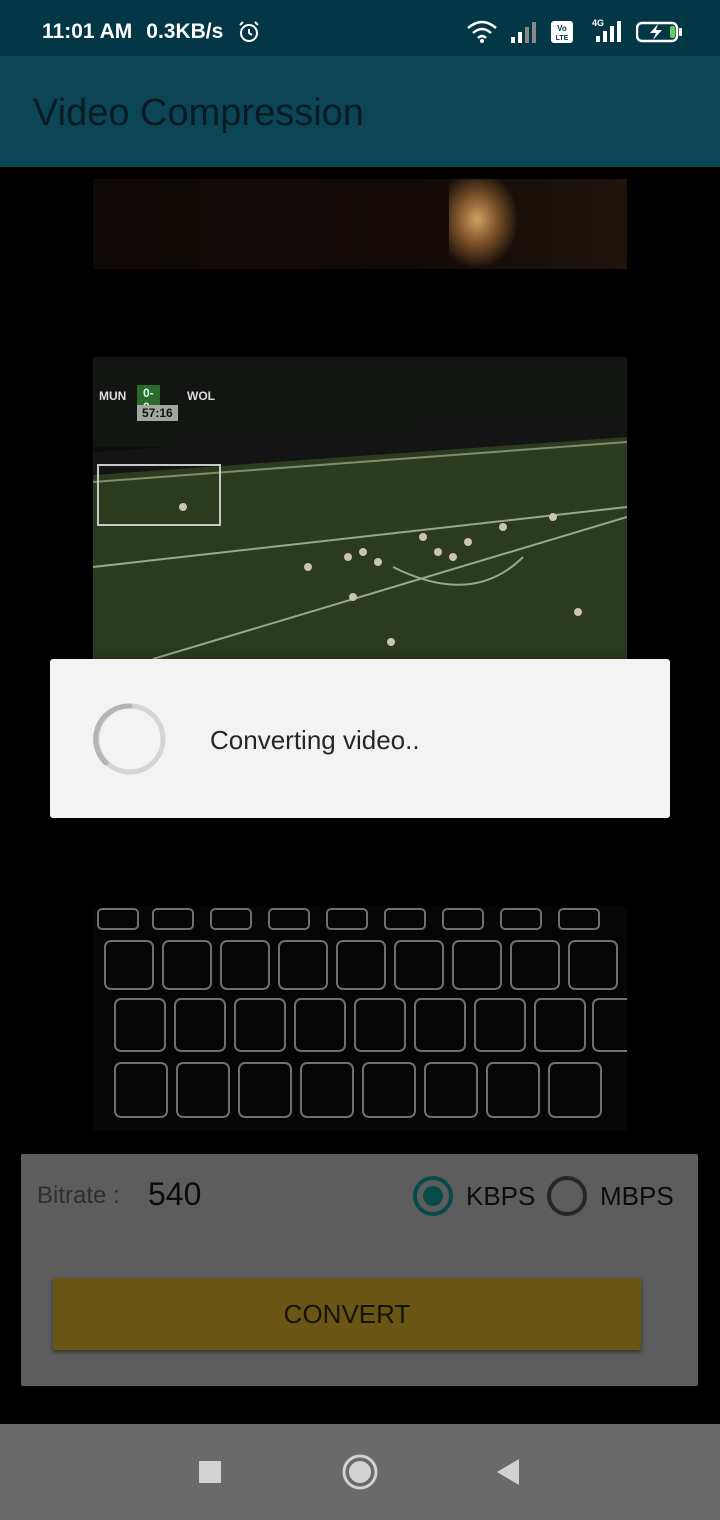 This screenshot has height=1520, width=720. I want to click on home-button, so click(360, 1472).